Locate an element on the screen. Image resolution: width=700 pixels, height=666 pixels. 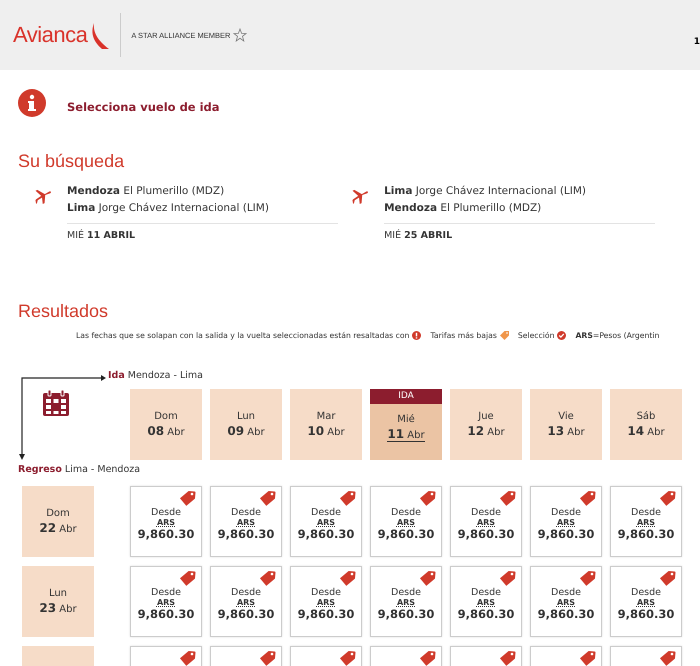
outbound-label: Ida Mendoza - Lima is located at coordinates (155, 375).